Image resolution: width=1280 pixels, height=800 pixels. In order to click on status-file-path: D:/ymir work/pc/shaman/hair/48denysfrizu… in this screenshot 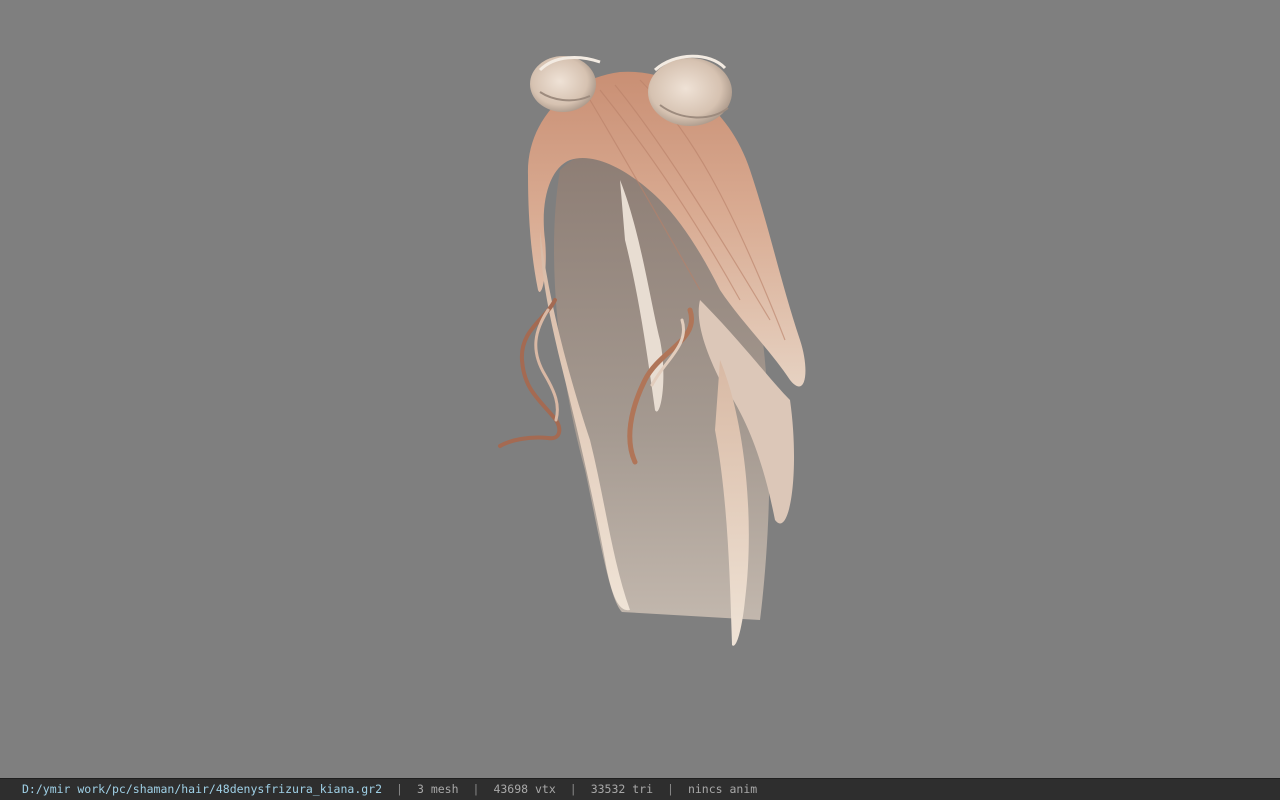, I will do `click(202, 789)`.